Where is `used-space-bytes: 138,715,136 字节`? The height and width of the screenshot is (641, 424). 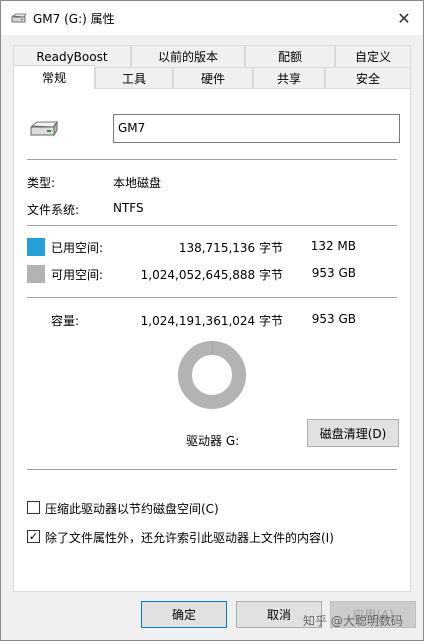
used-space-bytes: 138,715,136 字节 is located at coordinates (230, 248).